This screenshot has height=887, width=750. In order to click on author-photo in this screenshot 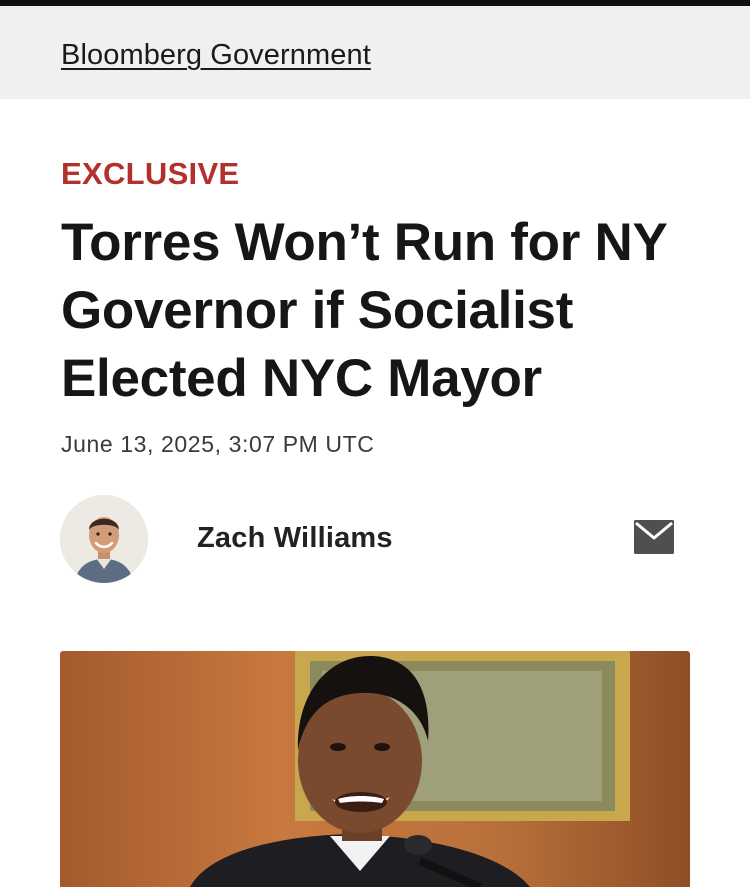, I will do `click(104, 539)`.